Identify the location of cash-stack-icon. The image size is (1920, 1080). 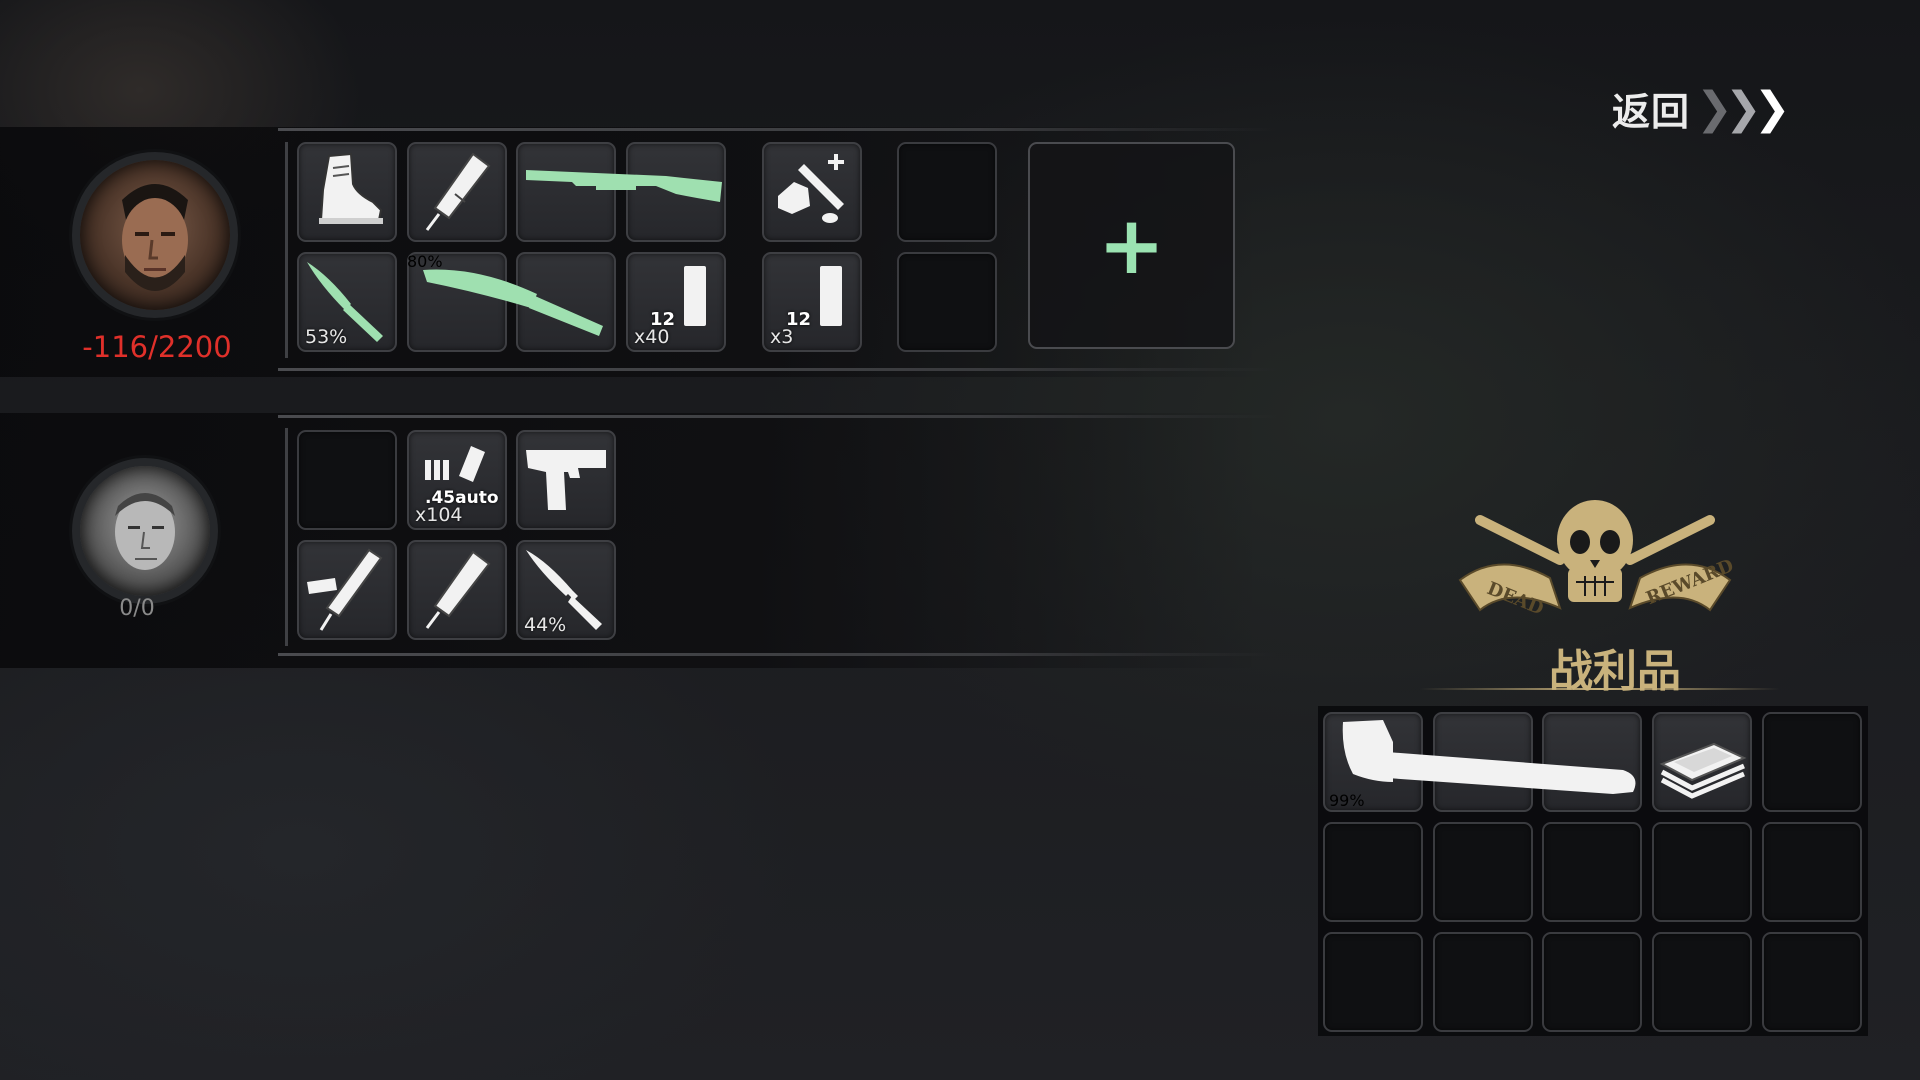
(1703, 770).